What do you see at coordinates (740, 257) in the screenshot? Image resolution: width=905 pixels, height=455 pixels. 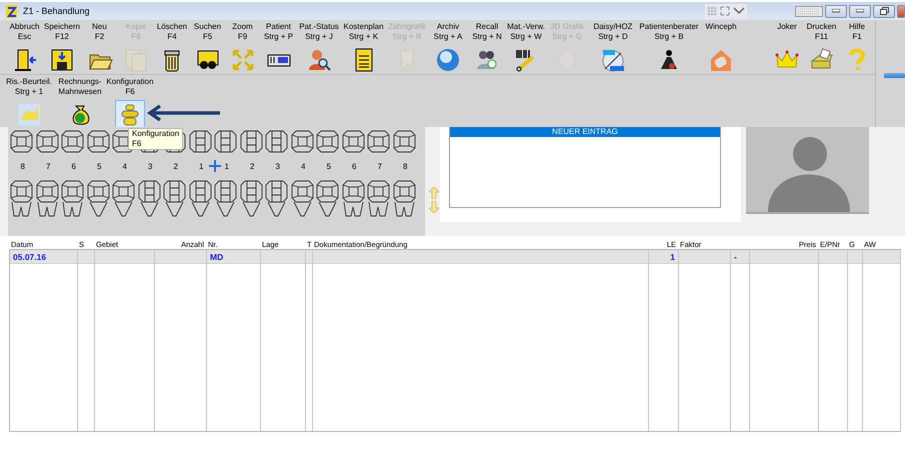 I see `table-cell: -` at bounding box center [740, 257].